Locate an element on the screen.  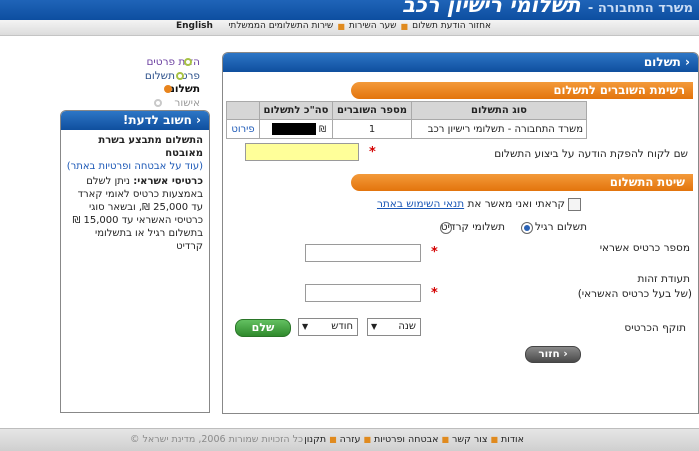
step-label: פרטי תשלום is located at coordinates (172, 75).